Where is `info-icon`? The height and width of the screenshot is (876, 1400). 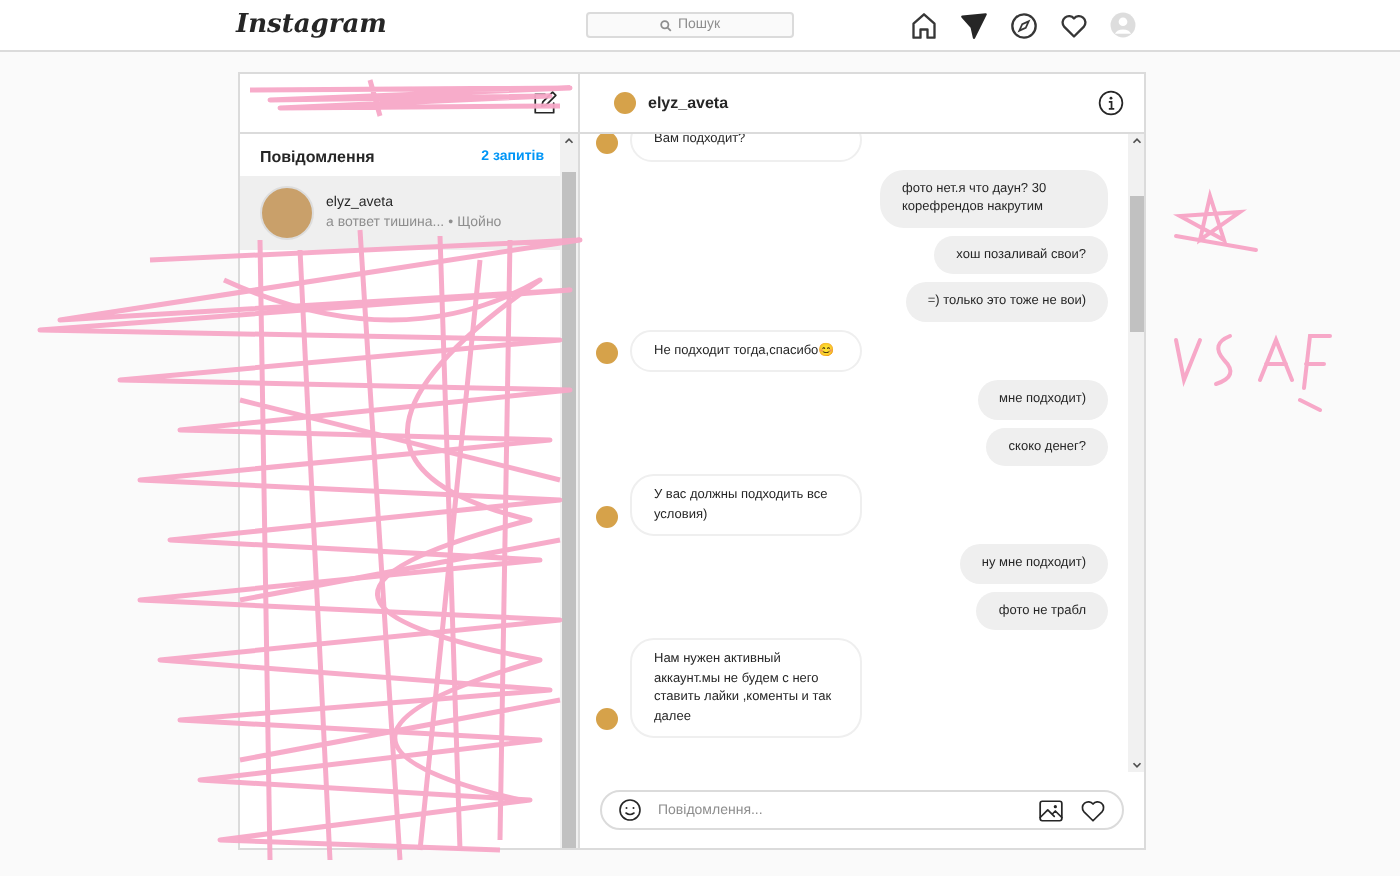 info-icon is located at coordinates (1111, 103).